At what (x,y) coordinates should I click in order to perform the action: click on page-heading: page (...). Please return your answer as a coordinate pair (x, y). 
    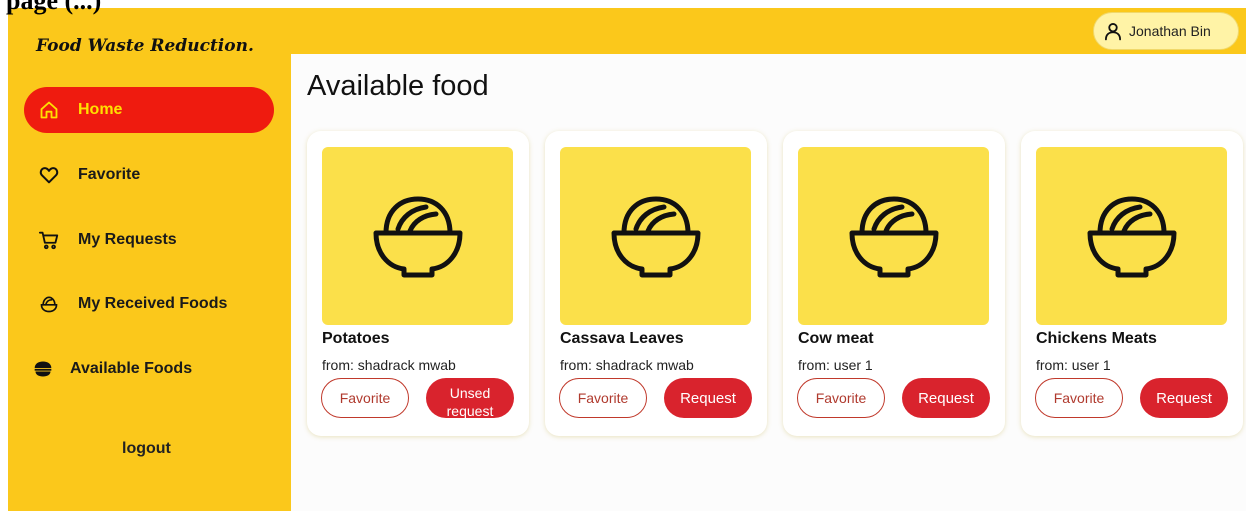
    Looking at the image, I should click on (54, 7).